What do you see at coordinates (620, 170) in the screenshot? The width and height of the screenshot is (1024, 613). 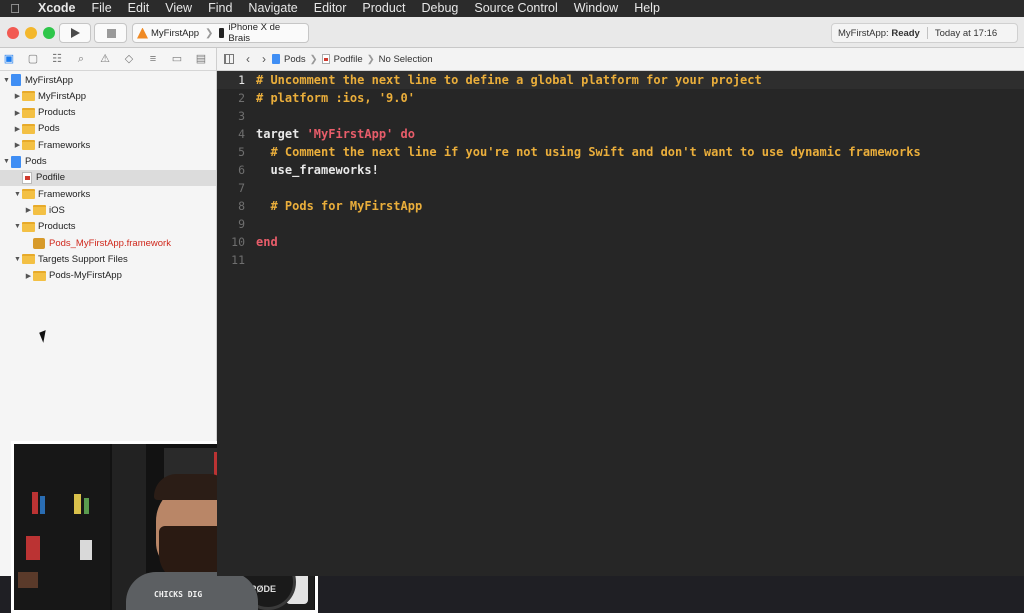 I see `code-line: 6 use_frameworks!` at bounding box center [620, 170].